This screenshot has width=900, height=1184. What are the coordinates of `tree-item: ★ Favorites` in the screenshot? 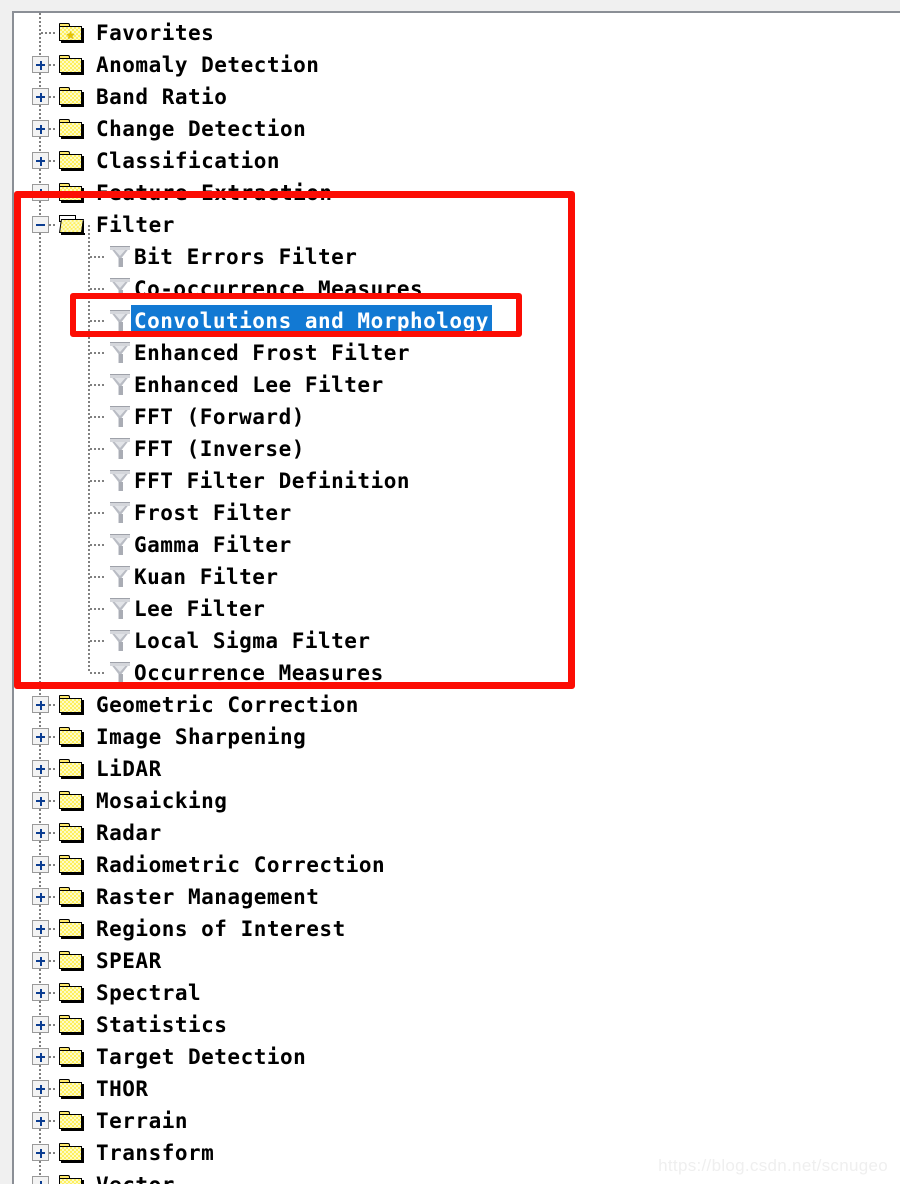 It's located at (457, 33).